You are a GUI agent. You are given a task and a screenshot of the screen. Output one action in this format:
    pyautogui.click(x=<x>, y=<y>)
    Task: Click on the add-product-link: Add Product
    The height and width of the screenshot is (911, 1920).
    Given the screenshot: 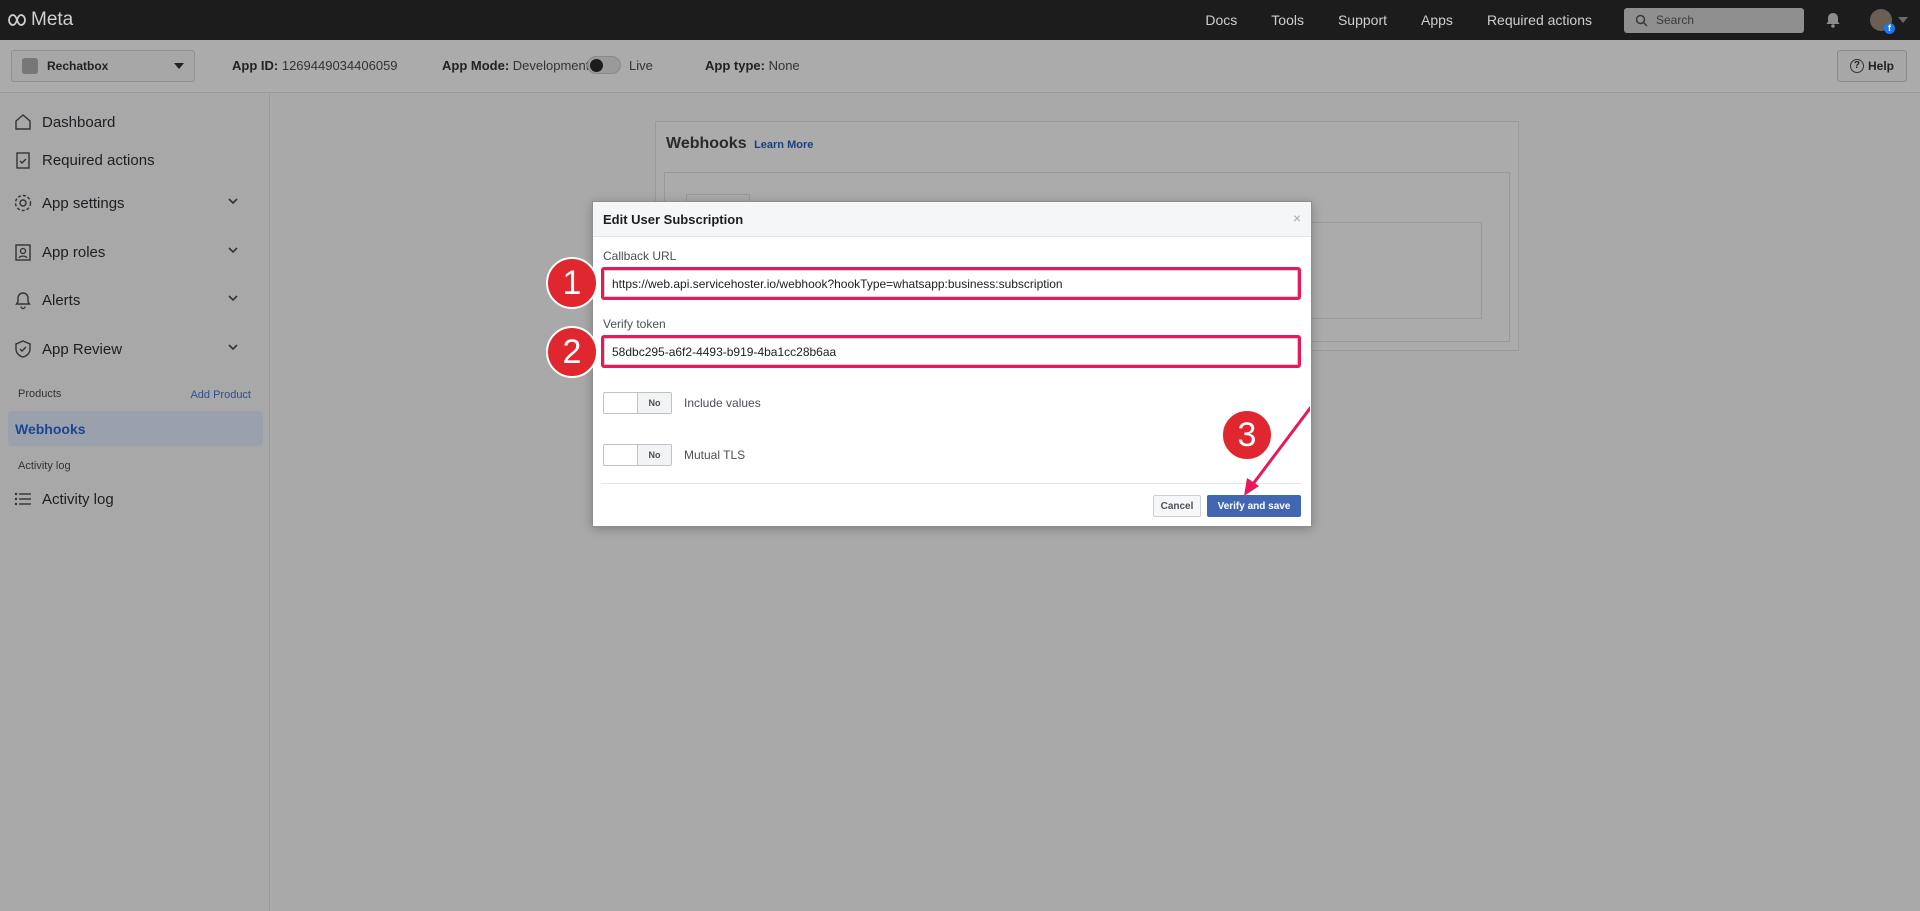 What is the action you would take?
    pyautogui.click(x=220, y=395)
    